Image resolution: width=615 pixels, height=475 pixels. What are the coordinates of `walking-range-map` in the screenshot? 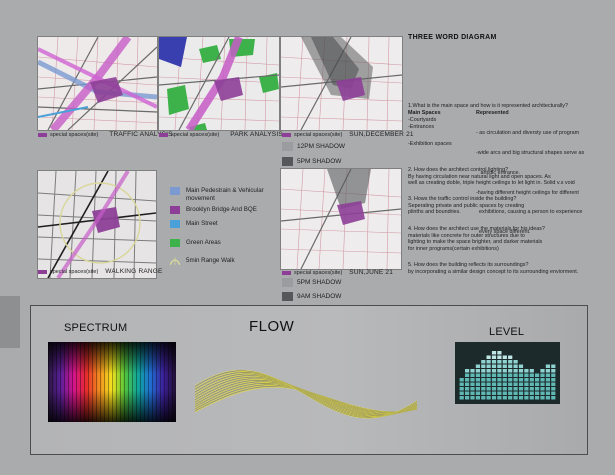 It's located at (97, 224).